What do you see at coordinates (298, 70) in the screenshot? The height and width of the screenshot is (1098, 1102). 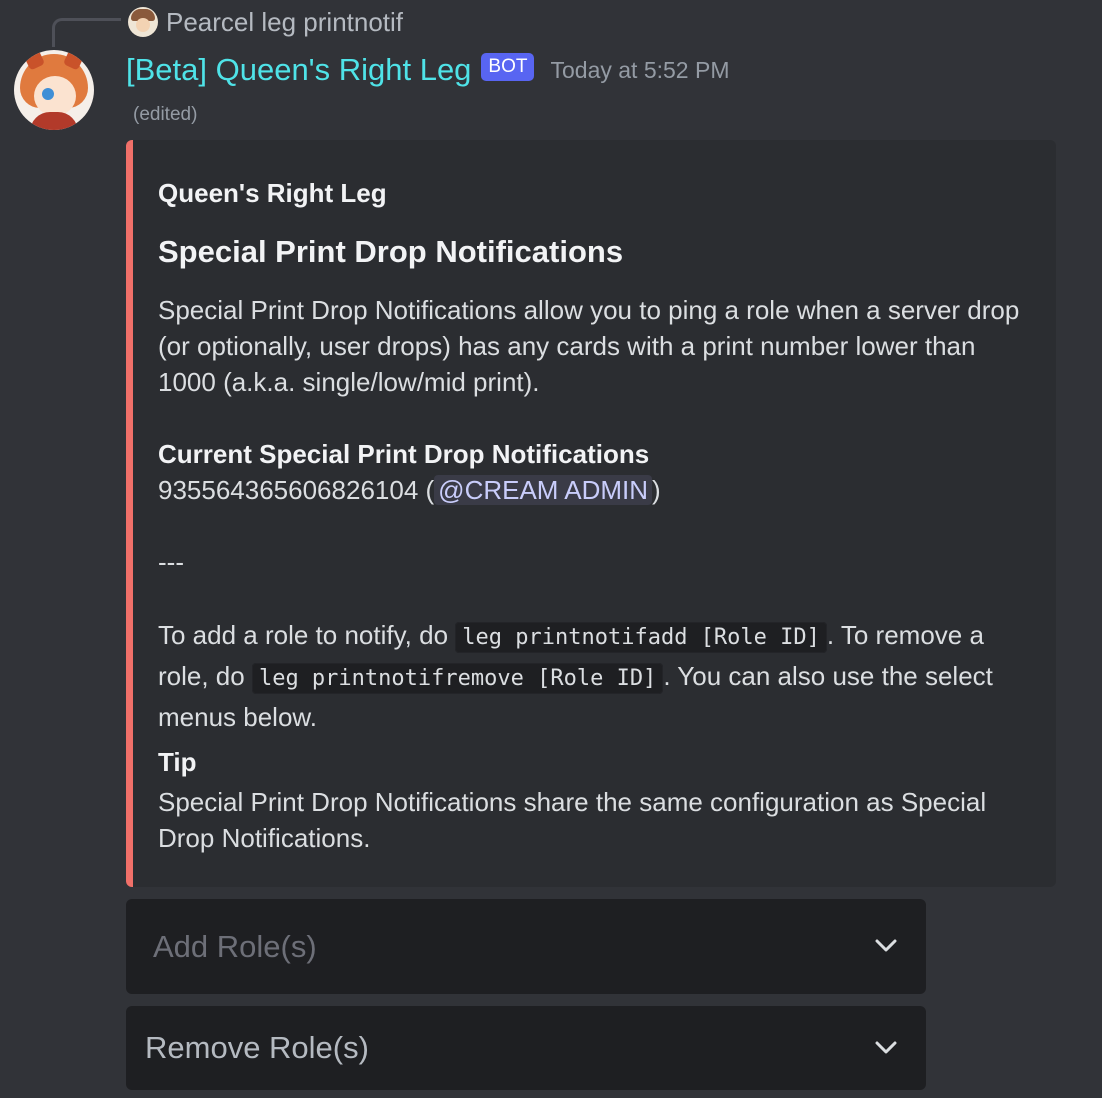 I see `bot-username: [Beta] Queen's Right Leg` at bounding box center [298, 70].